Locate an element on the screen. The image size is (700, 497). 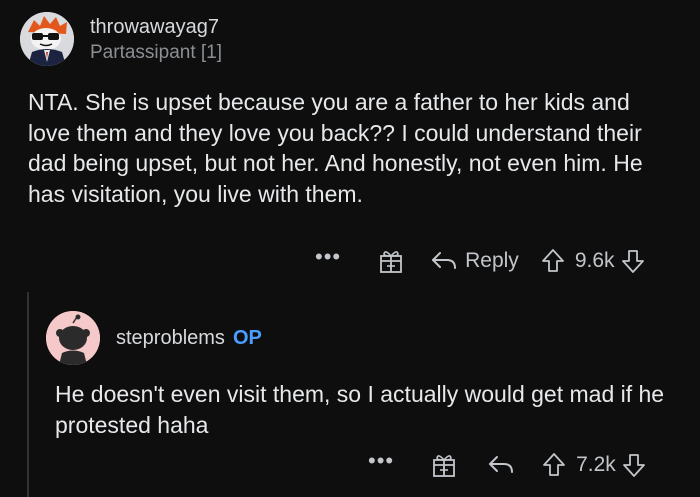
comment-header: throwawayag7 Partassipant [1] is located at coordinates (121, 39).